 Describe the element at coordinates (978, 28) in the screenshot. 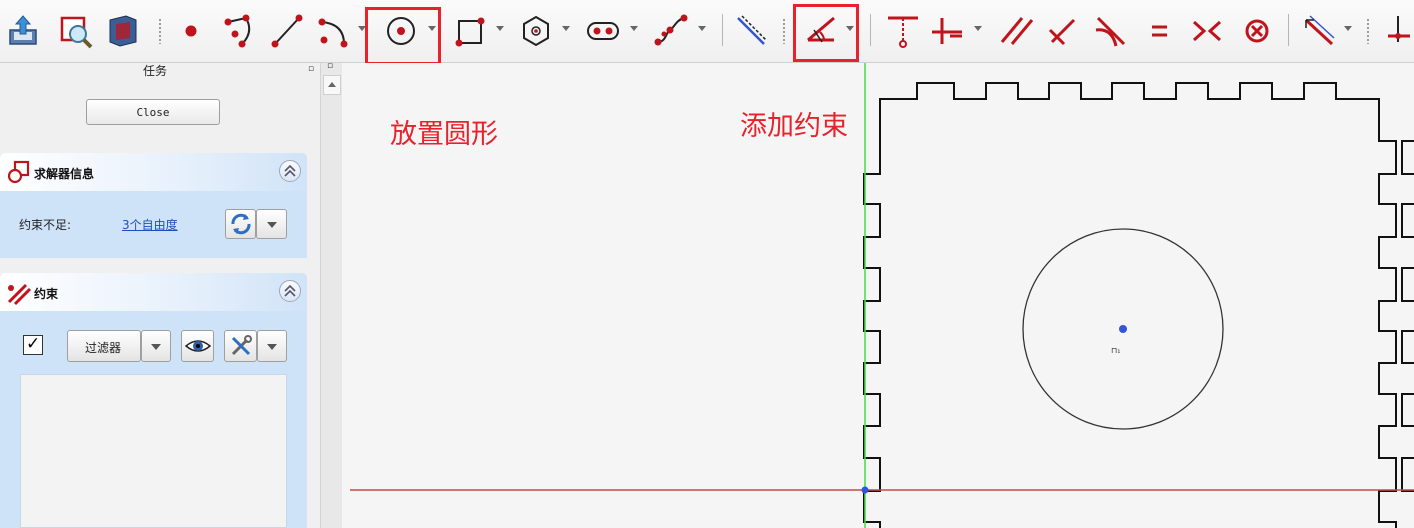

I see `constraint-horizontal-dropdown` at that location.